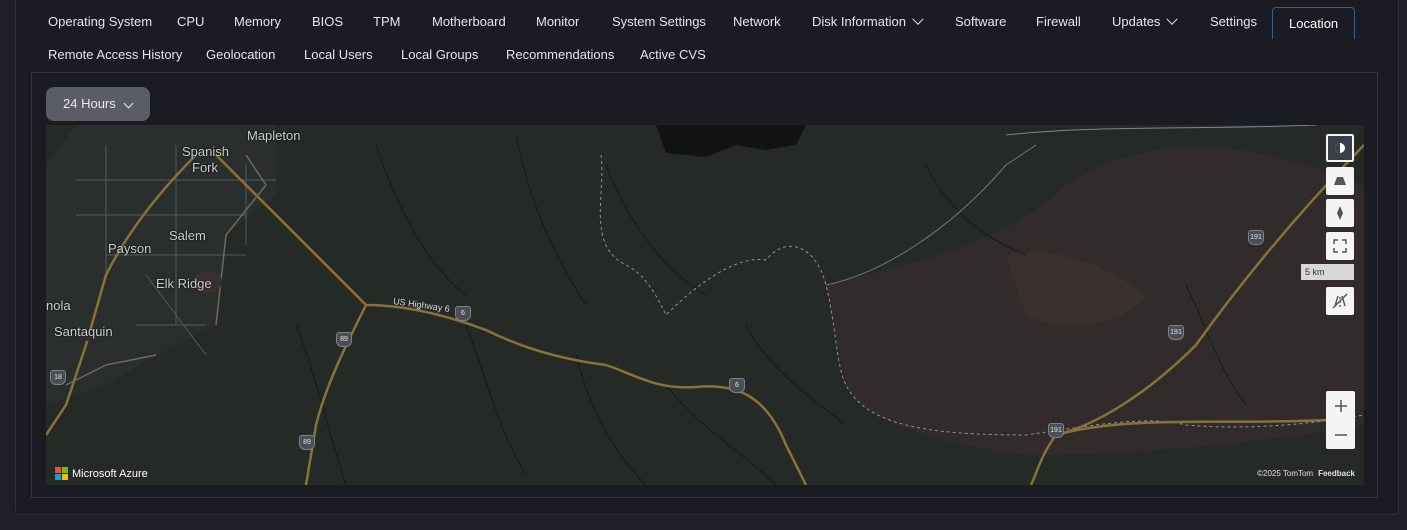 The image size is (1407, 530). I want to click on zoom-control, so click(1340, 420).